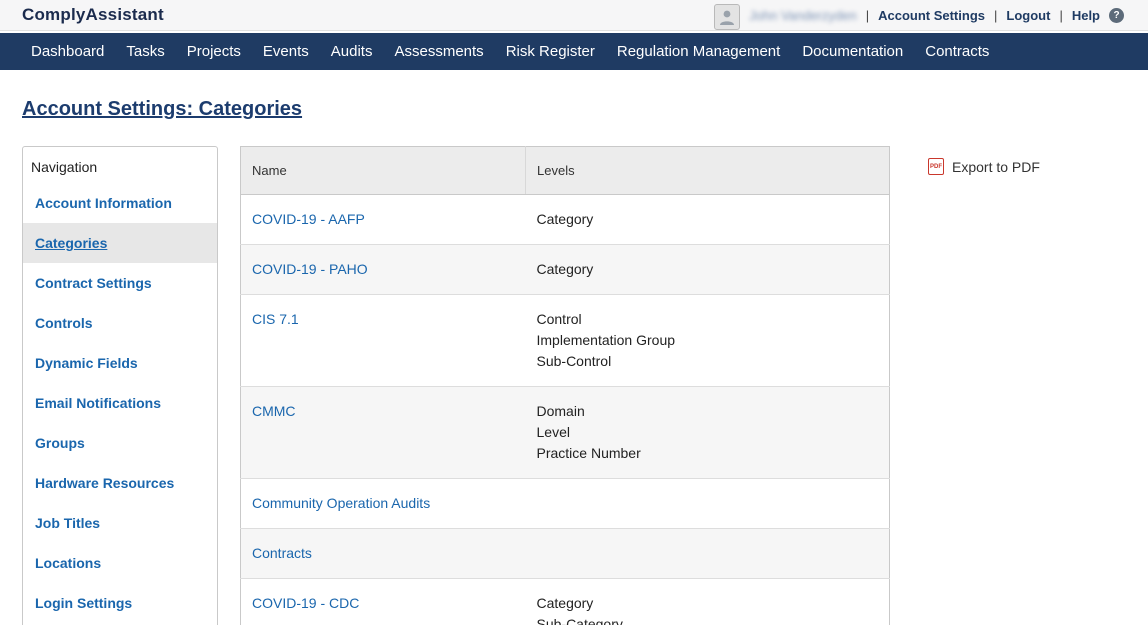 This screenshot has width=1148, height=625. What do you see at coordinates (120, 563) in the screenshot?
I see `sidebar-item-locations: Locations` at bounding box center [120, 563].